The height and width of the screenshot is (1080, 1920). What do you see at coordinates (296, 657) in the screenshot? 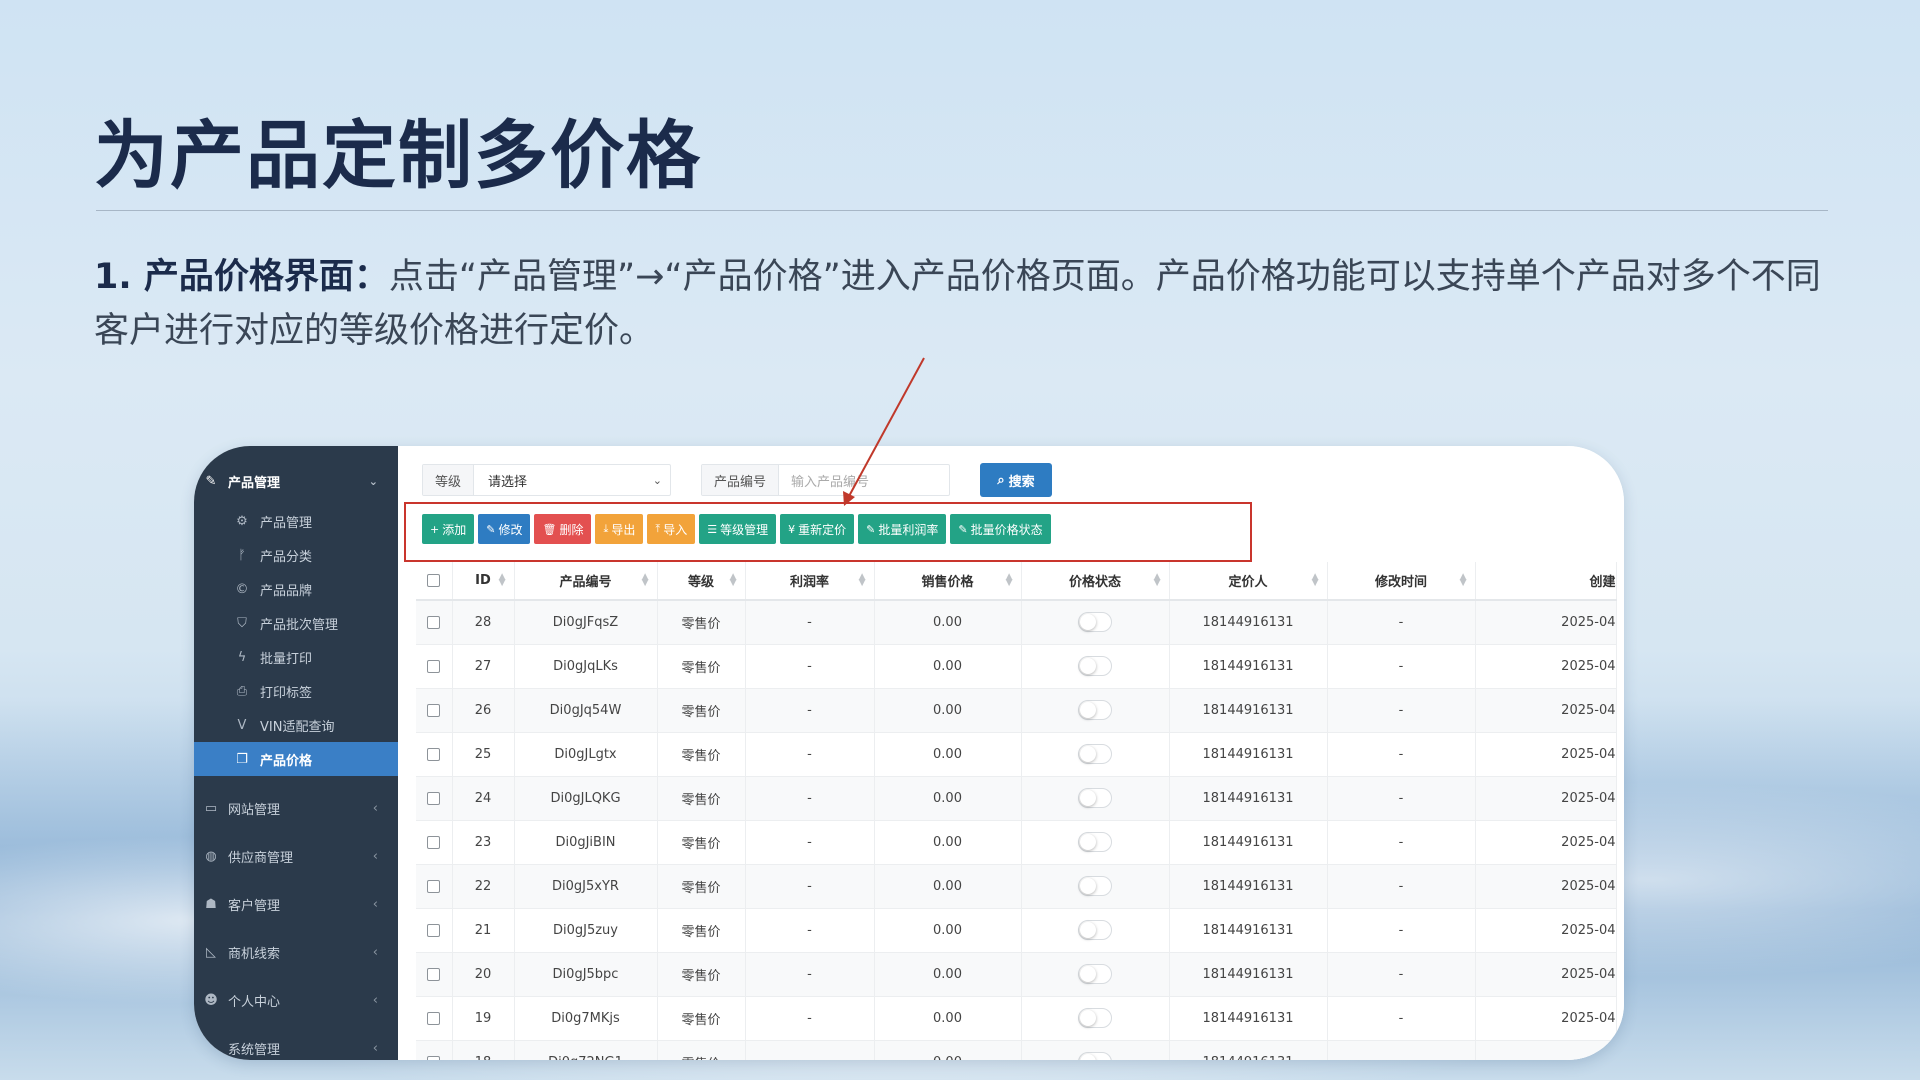
I see `sidebar-item: ϟ 批量打印` at bounding box center [296, 657].